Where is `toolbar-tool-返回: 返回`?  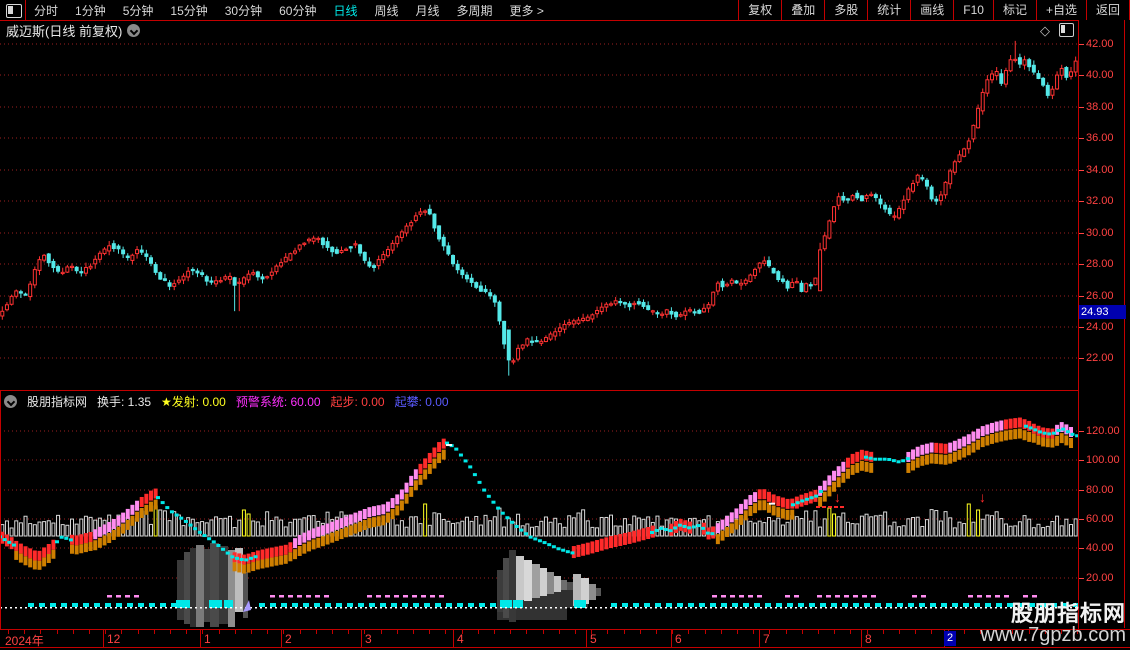 toolbar-tool-返回: 返回 is located at coordinates (1107, 10).